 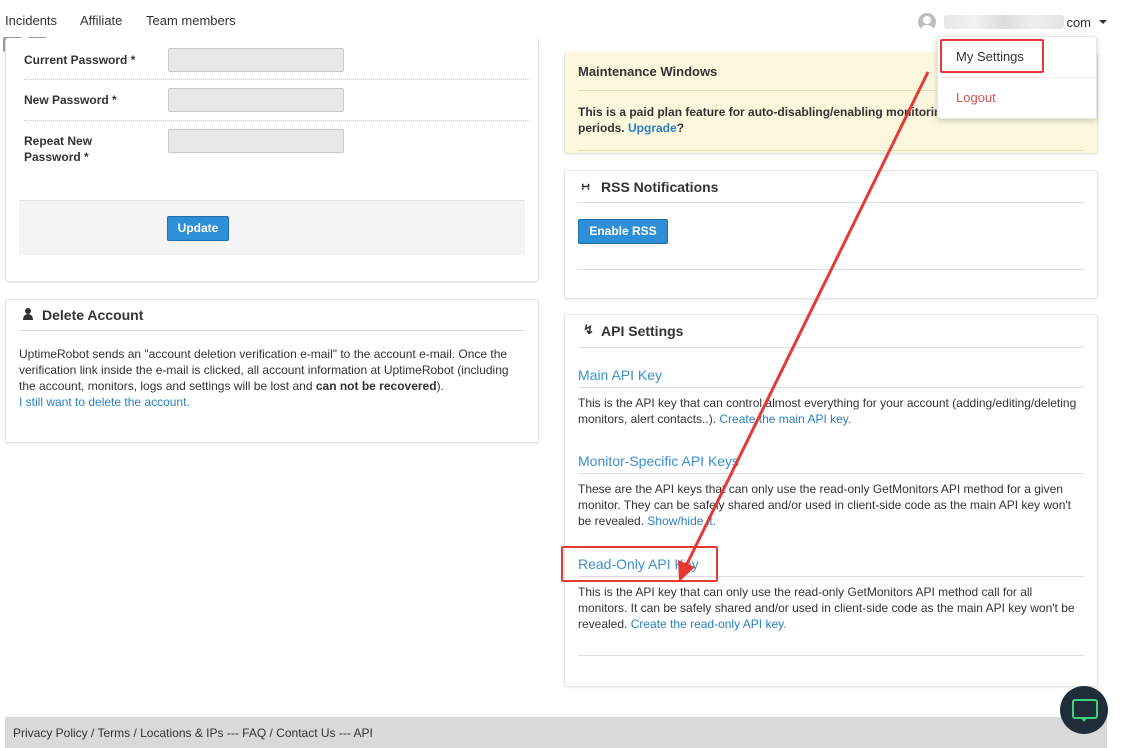 I want to click on chat-icon, so click(x=1085, y=709).